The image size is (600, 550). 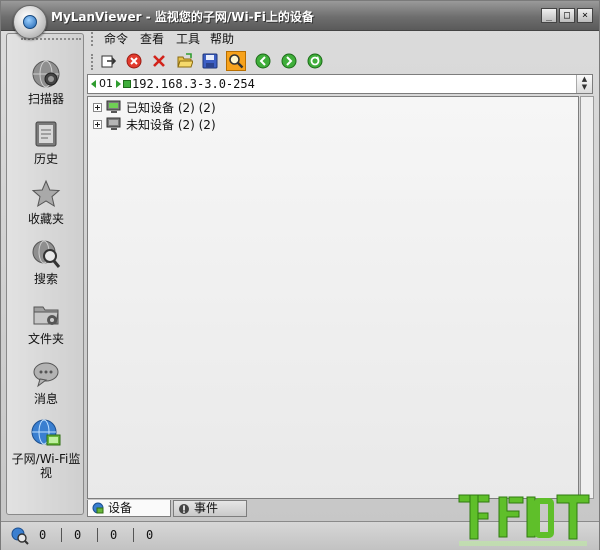 I want to click on sidebar: 扫描器 历史 收藏夹 搜索 文件夹 消息 子网/Wi-Fi监视, so click(x=45, y=274).